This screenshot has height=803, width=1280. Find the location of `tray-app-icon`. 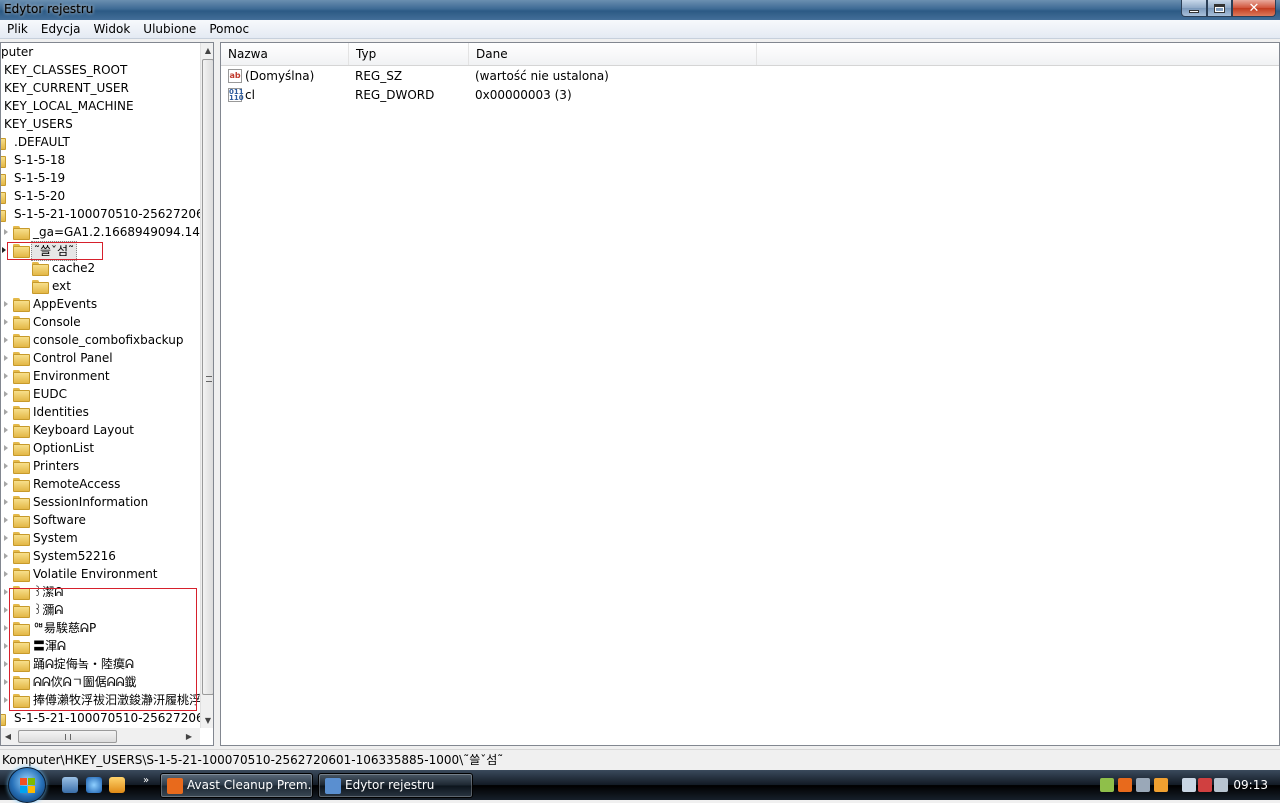

tray-app-icon is located at coordinates (1161, 785).